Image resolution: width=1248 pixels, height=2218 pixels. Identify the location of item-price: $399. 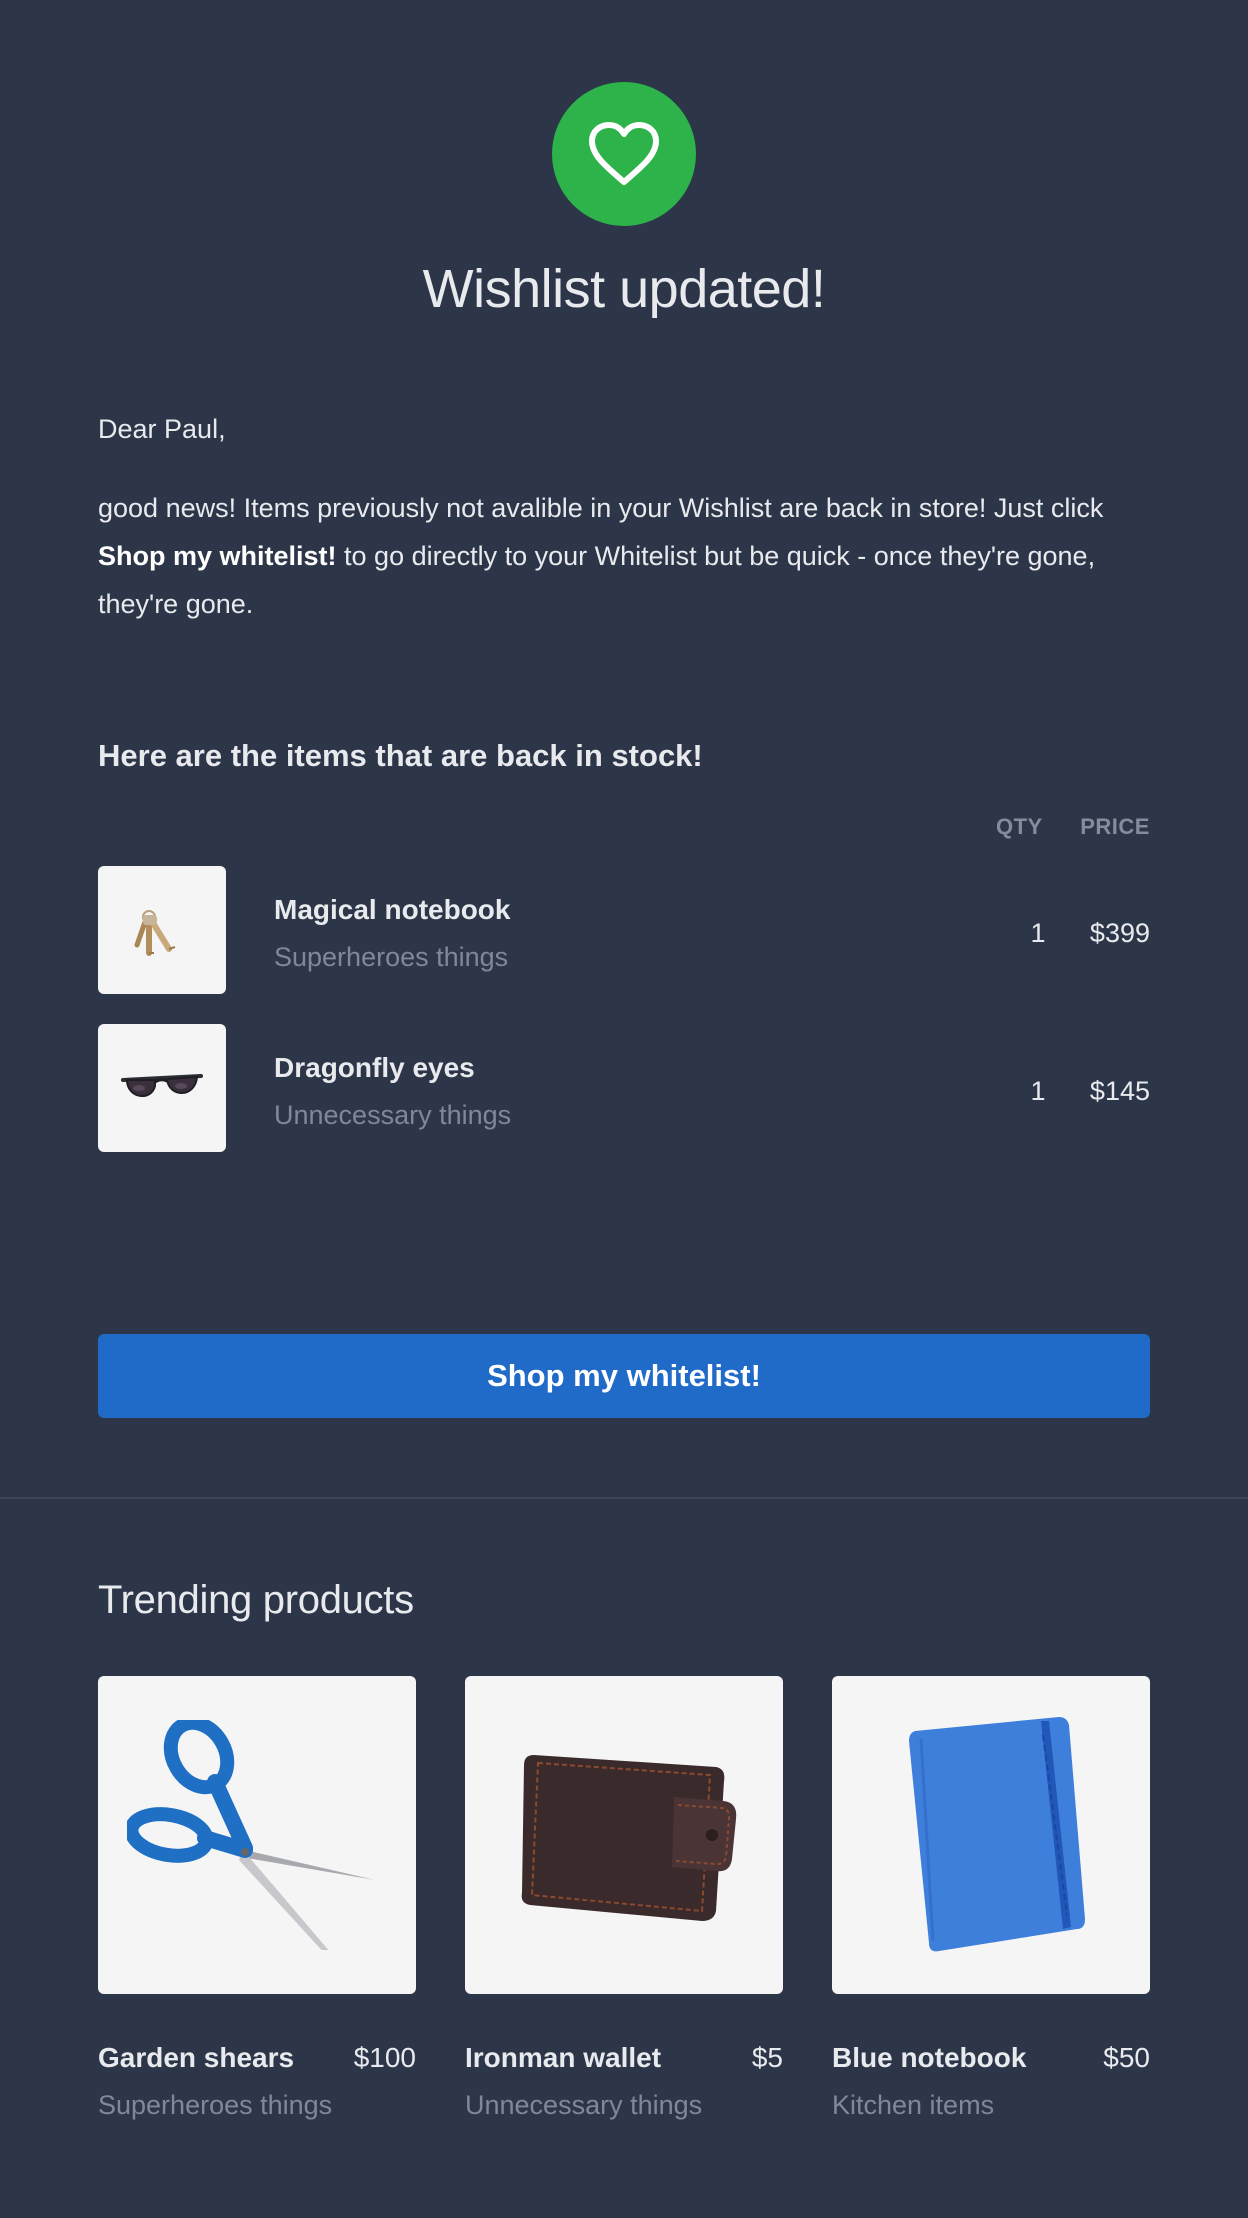
(1119, 933).